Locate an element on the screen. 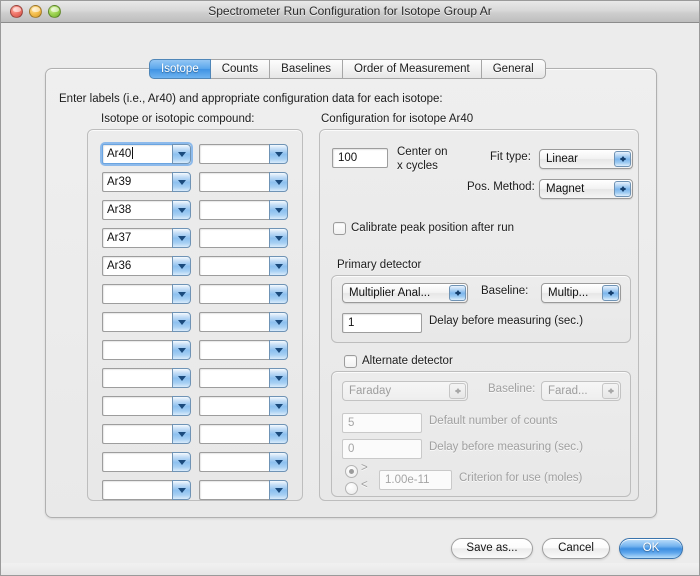  isotope-combo-col1-row9 is located at coordinates (146, 378).